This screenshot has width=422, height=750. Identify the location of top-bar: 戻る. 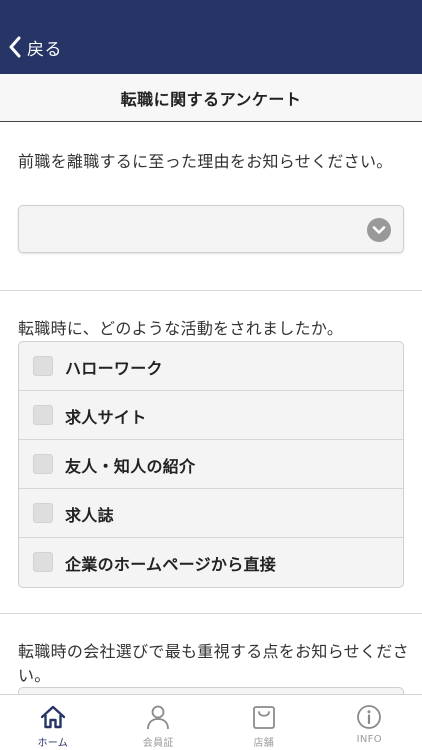
(211, 37).